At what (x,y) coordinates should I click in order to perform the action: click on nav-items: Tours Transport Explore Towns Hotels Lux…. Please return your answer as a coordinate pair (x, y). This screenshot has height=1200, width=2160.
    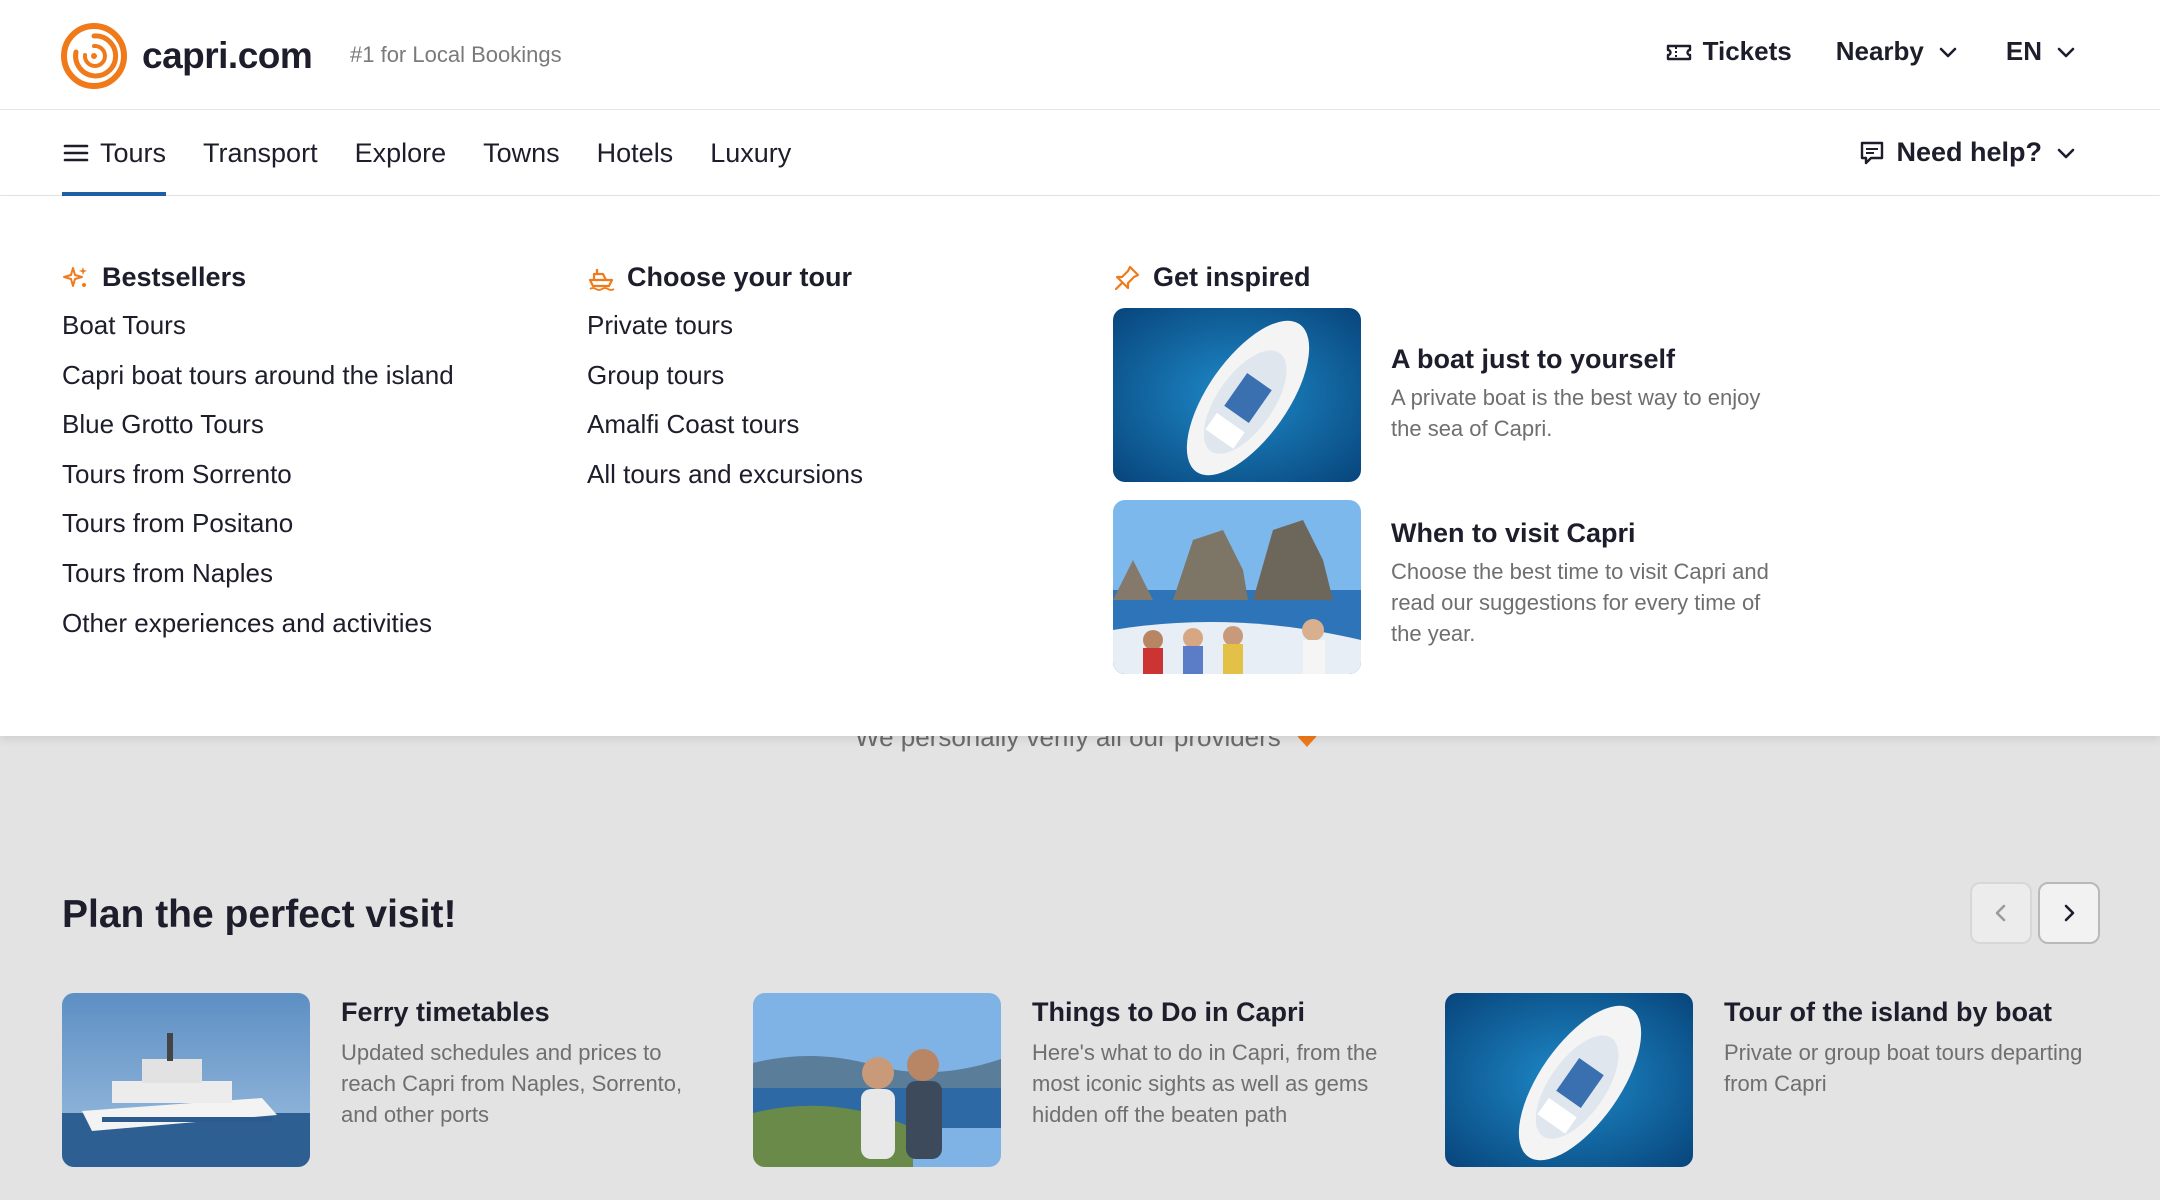
    Looking at the image, I should click on (426, 153).